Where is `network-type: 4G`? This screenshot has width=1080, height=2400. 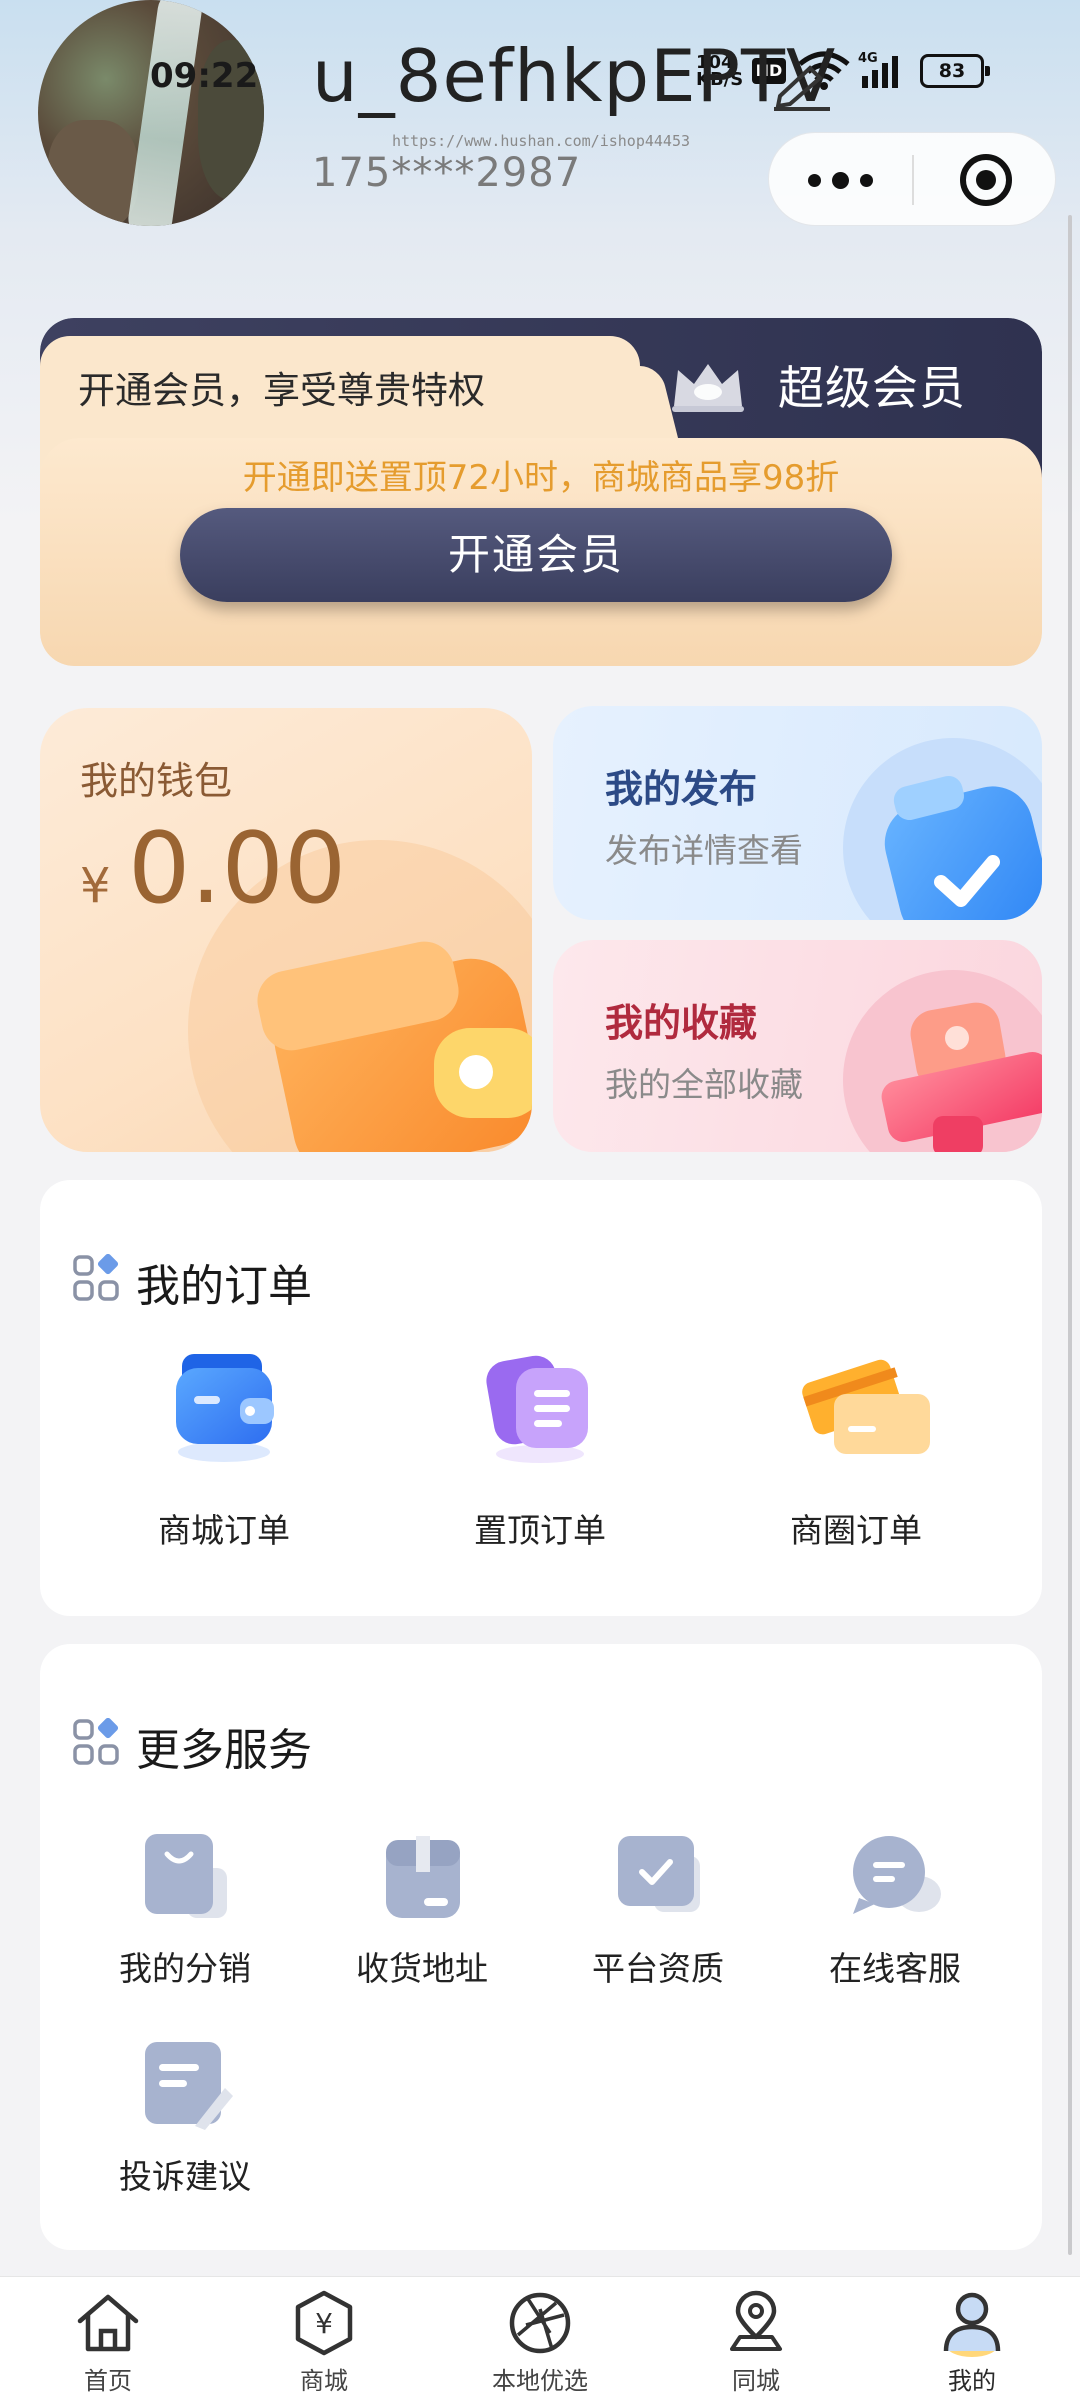 network-type: 4G is located at coordinates (868, 58).